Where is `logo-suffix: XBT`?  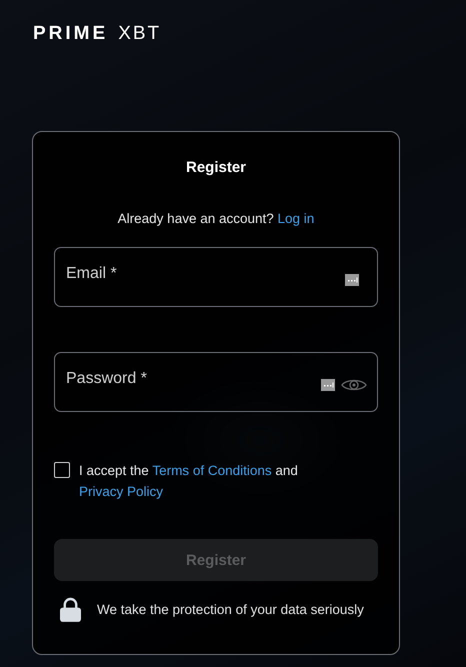 logo-suffix: XBT is located at coordinates (140, 34).